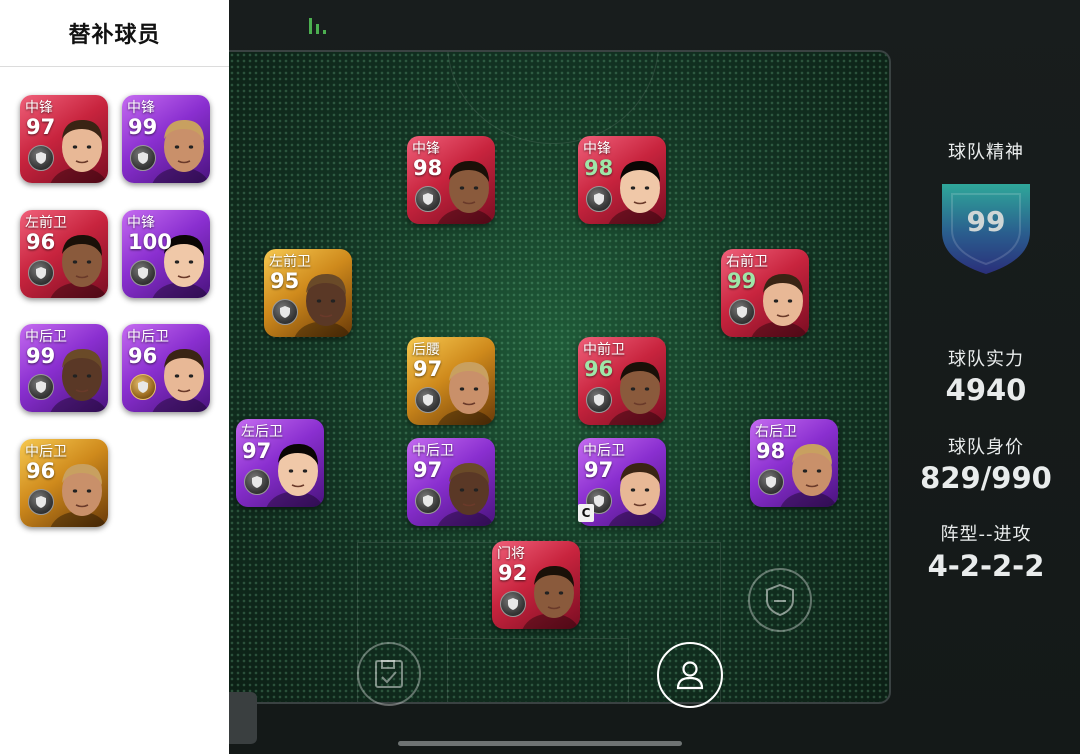 This screenshot has width=1080, height=754. What do you see at coordinates (622, 381) in the screenshot?
I see `lineup-player-card: 中前卫 96` at bounding box center [622, 381].